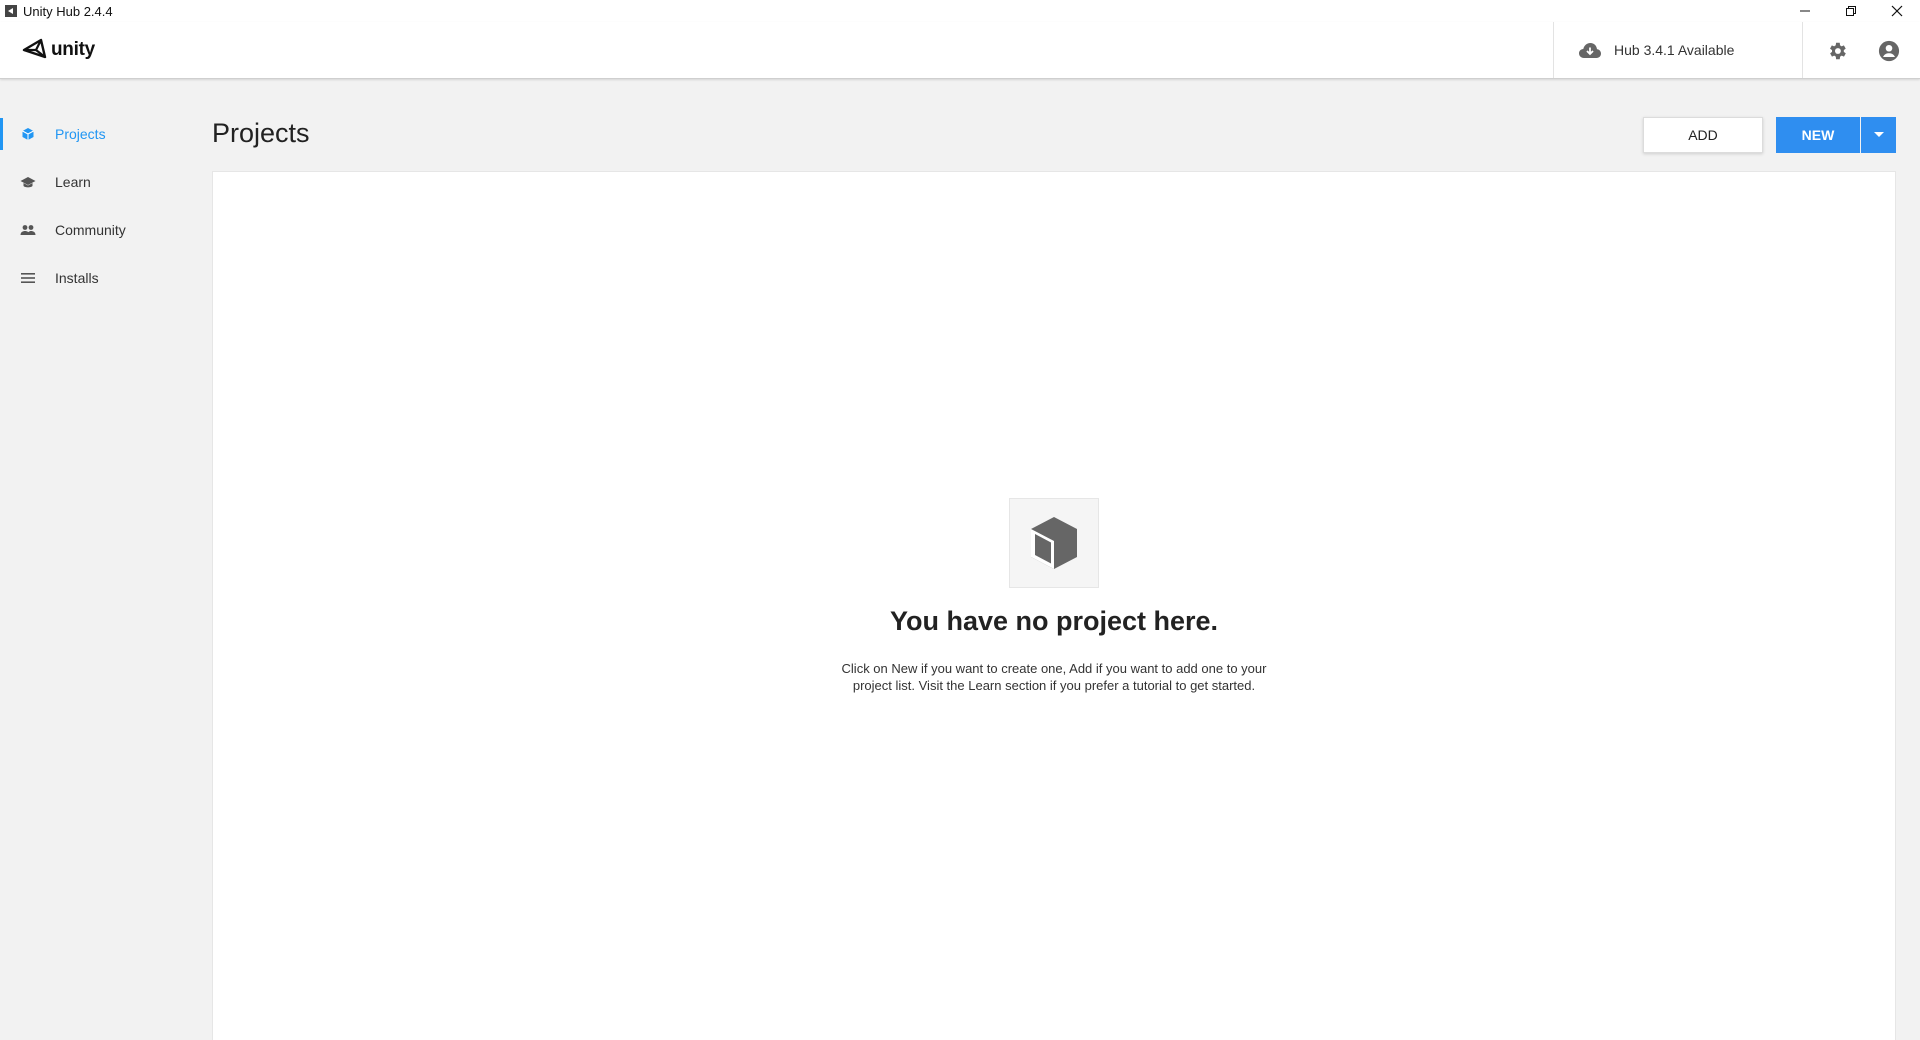 Image resolution: width=1920 pixels, height=1040 pixels. Describe the element at coordinates (960, 11) in the screenshot. I see `window-titlebar: Unity Hub 2.4.4` at that location.